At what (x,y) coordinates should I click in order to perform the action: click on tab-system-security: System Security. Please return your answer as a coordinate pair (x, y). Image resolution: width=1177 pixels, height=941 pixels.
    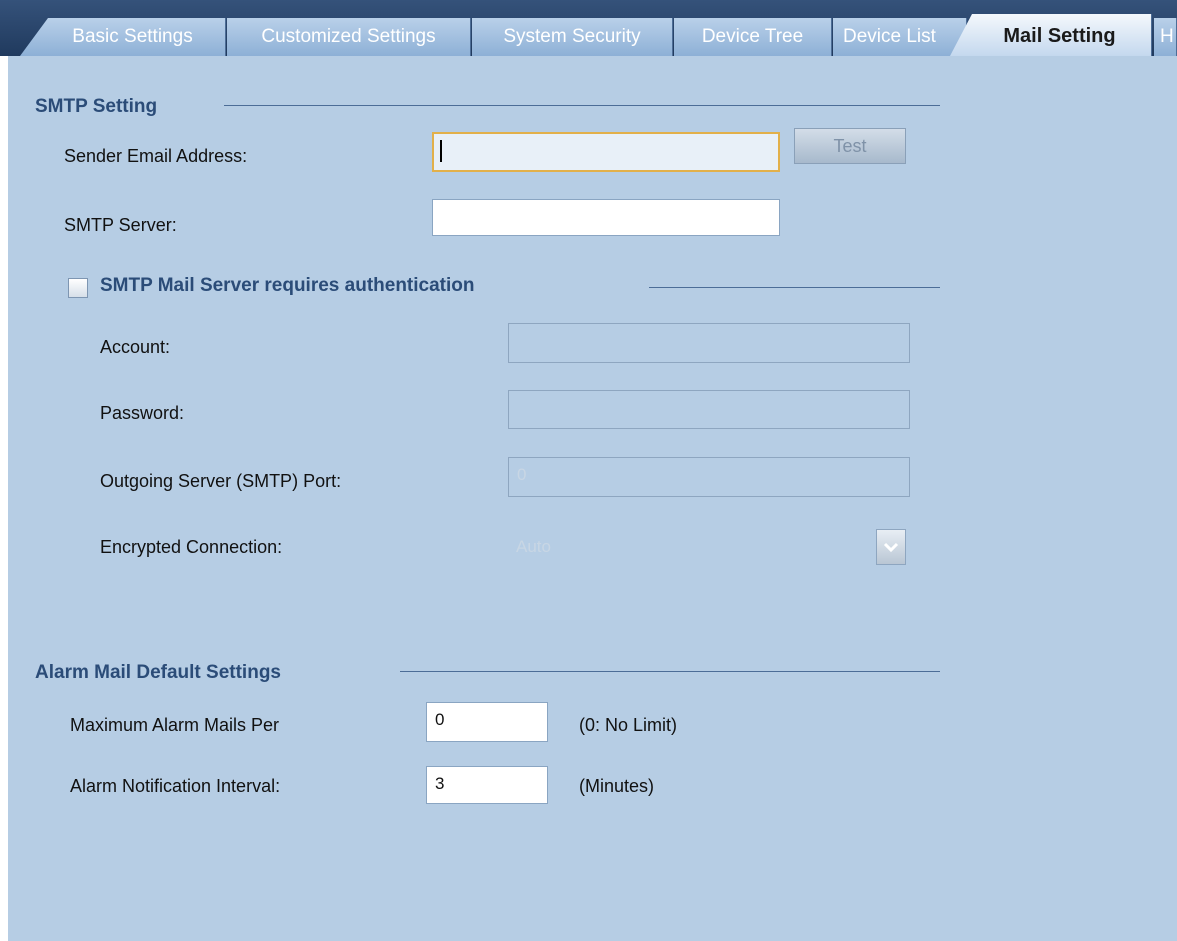
    Looking at the image, I should click on (572, 37).